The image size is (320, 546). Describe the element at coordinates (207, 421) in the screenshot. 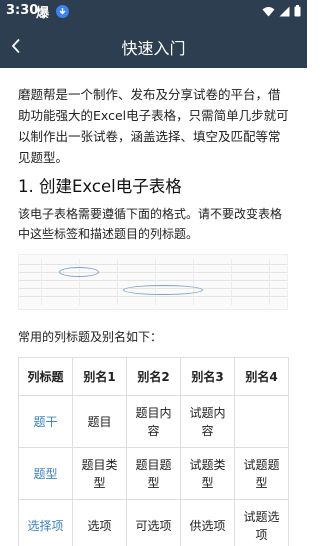

I see `table-cell: 试题内容` at that location.